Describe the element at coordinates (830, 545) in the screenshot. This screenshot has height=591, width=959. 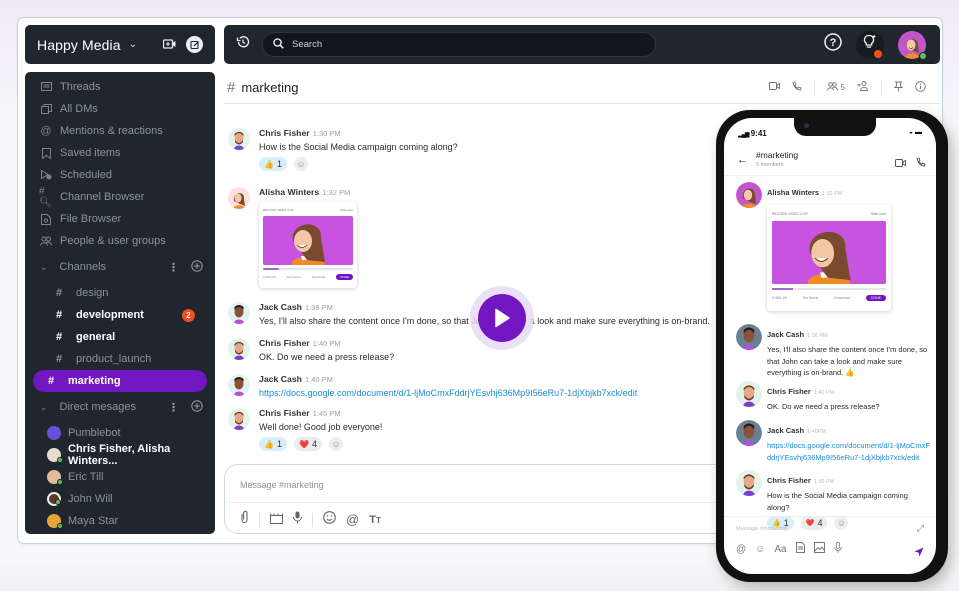
I see `phone-composer: Message #marketing ⤢ @ ☺ Aa` at that location.